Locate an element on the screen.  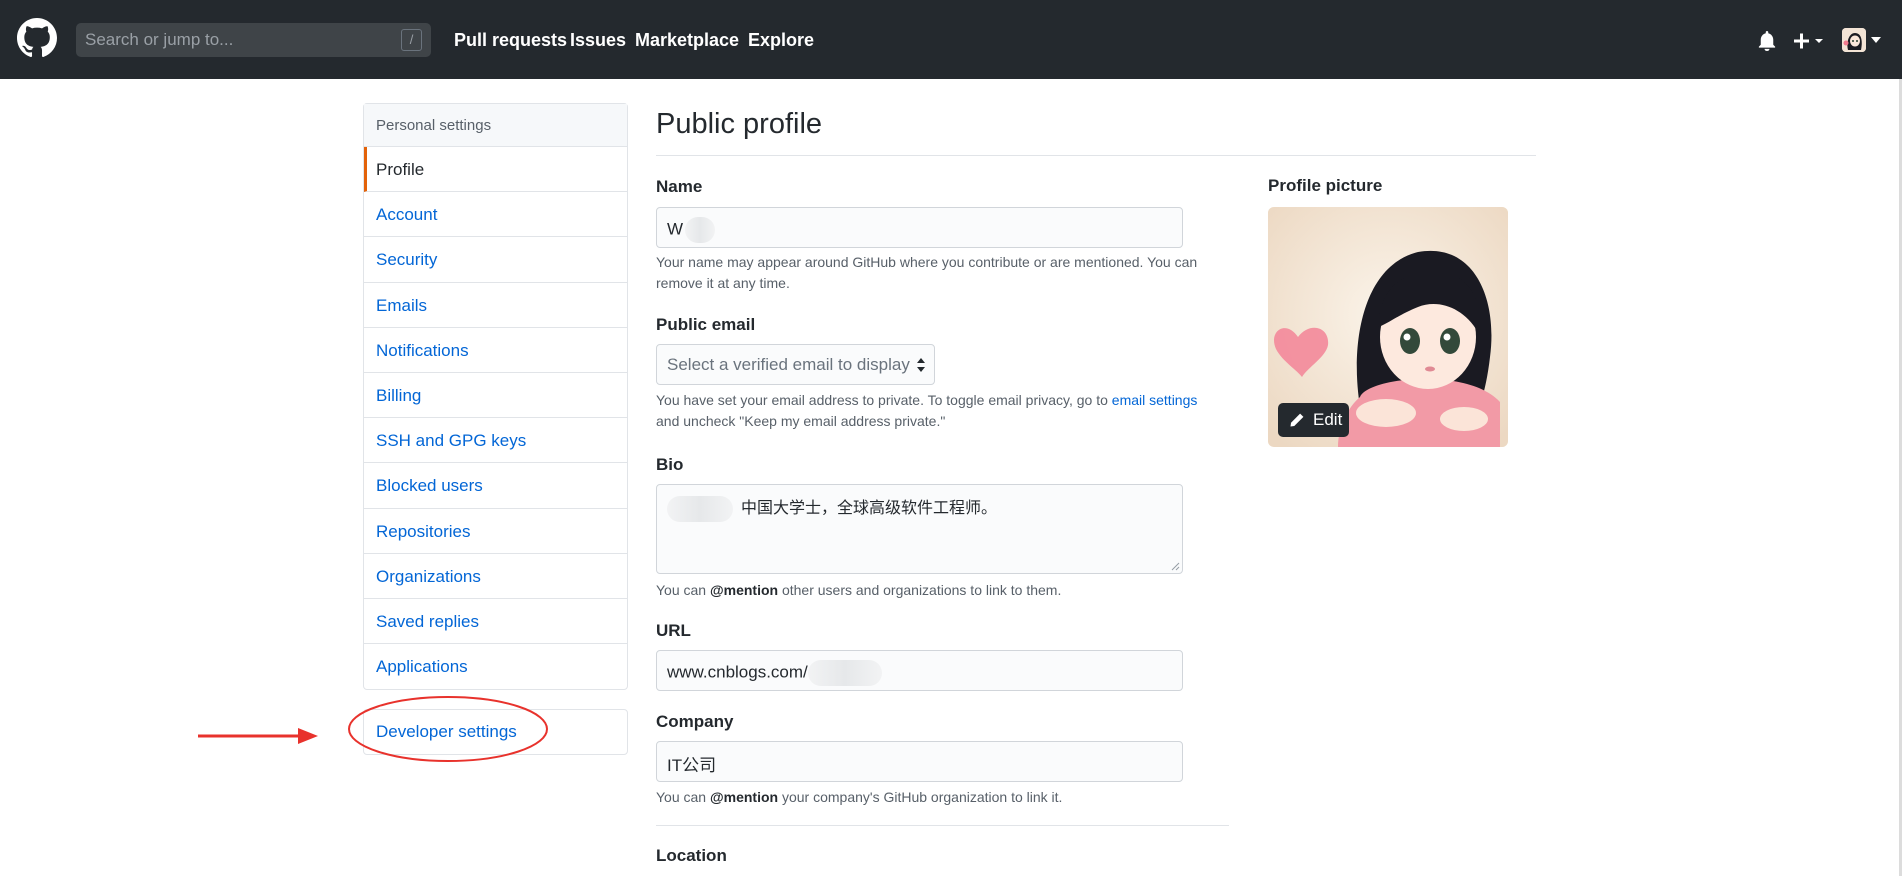
company-help-before: You can is located at coordinates (683, 797).